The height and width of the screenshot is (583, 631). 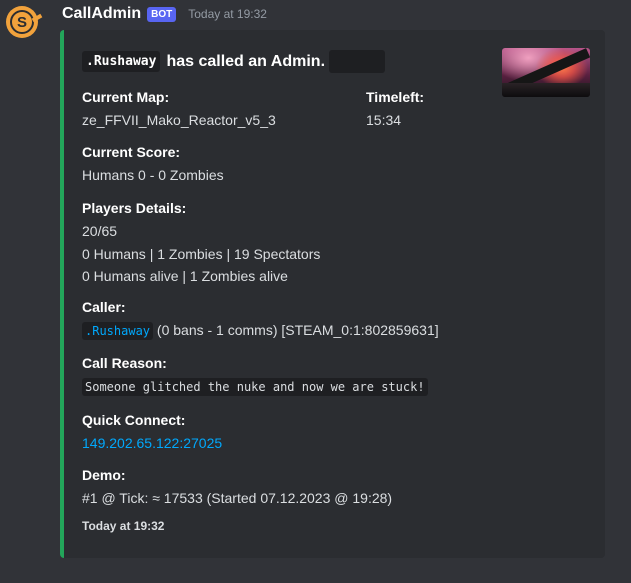 I want to click on s-logo-icon: S, so click(x=22, y=22).